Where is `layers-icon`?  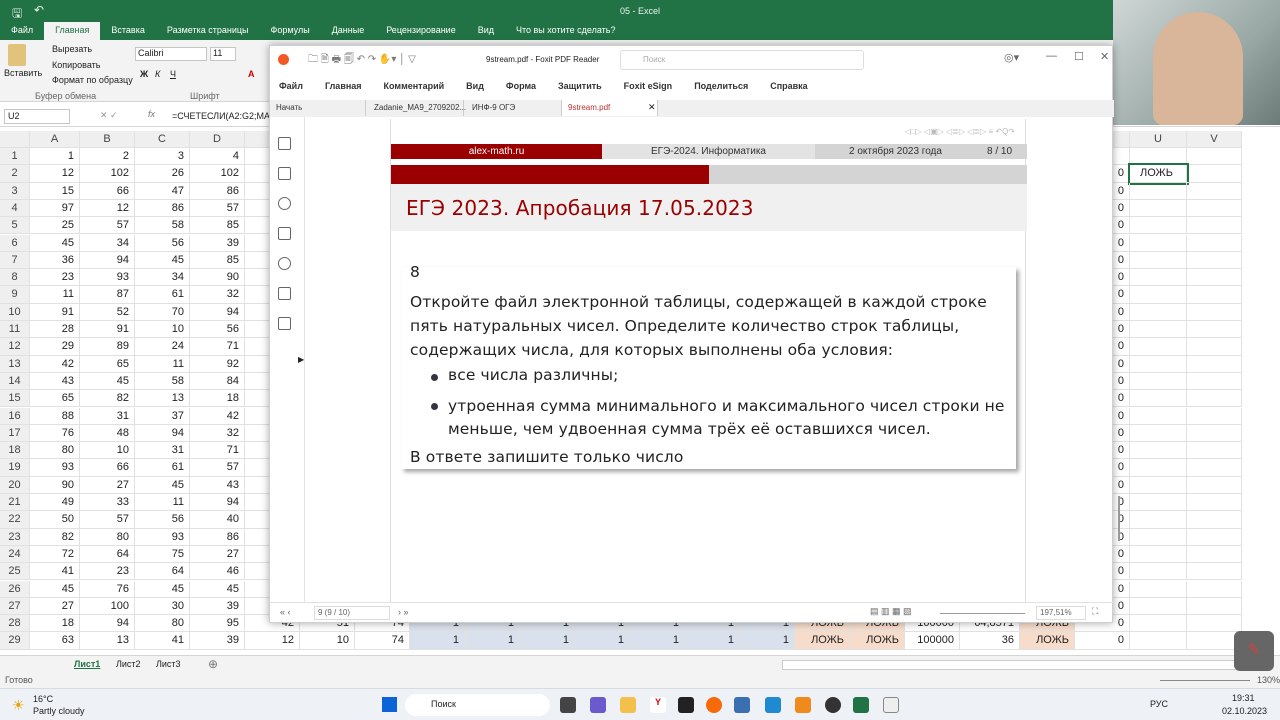
layers-icon is located at coordinates (284, 233).